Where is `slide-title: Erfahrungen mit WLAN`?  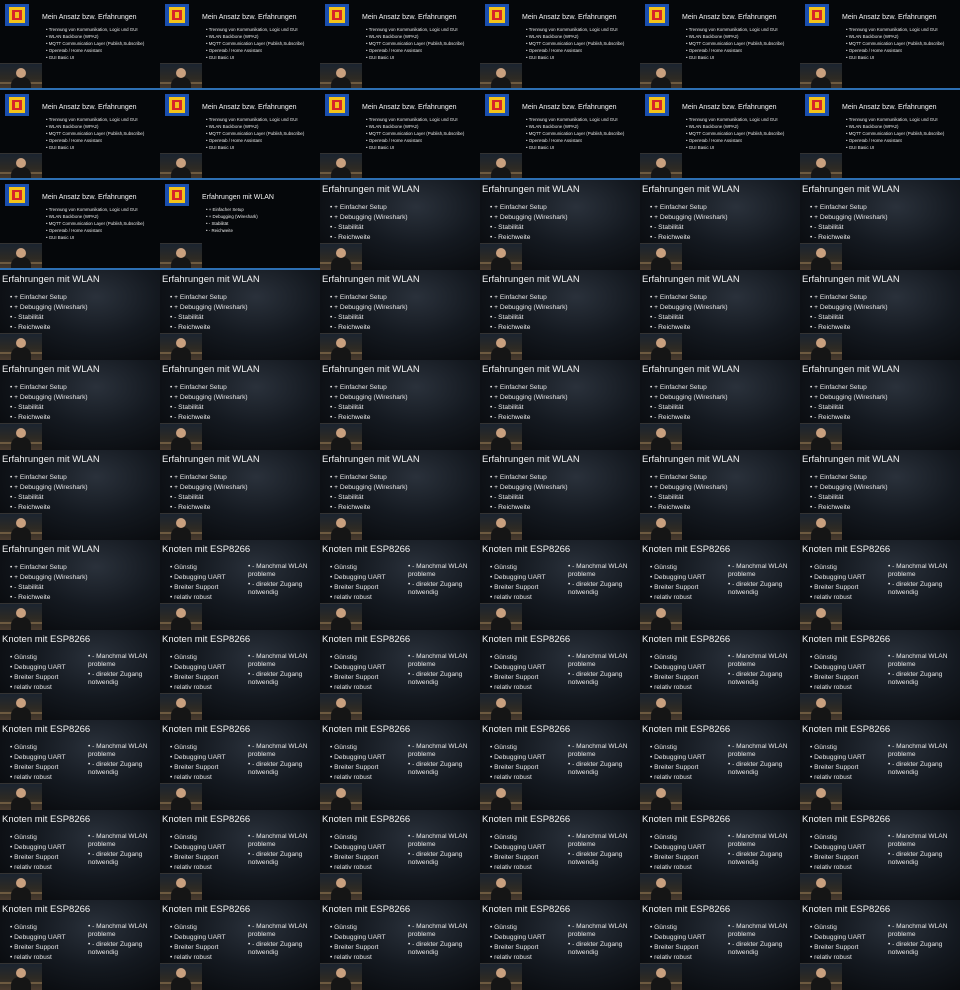 slide-title: Erfahrungen mit WLAN is located at coordinates (531, 459).